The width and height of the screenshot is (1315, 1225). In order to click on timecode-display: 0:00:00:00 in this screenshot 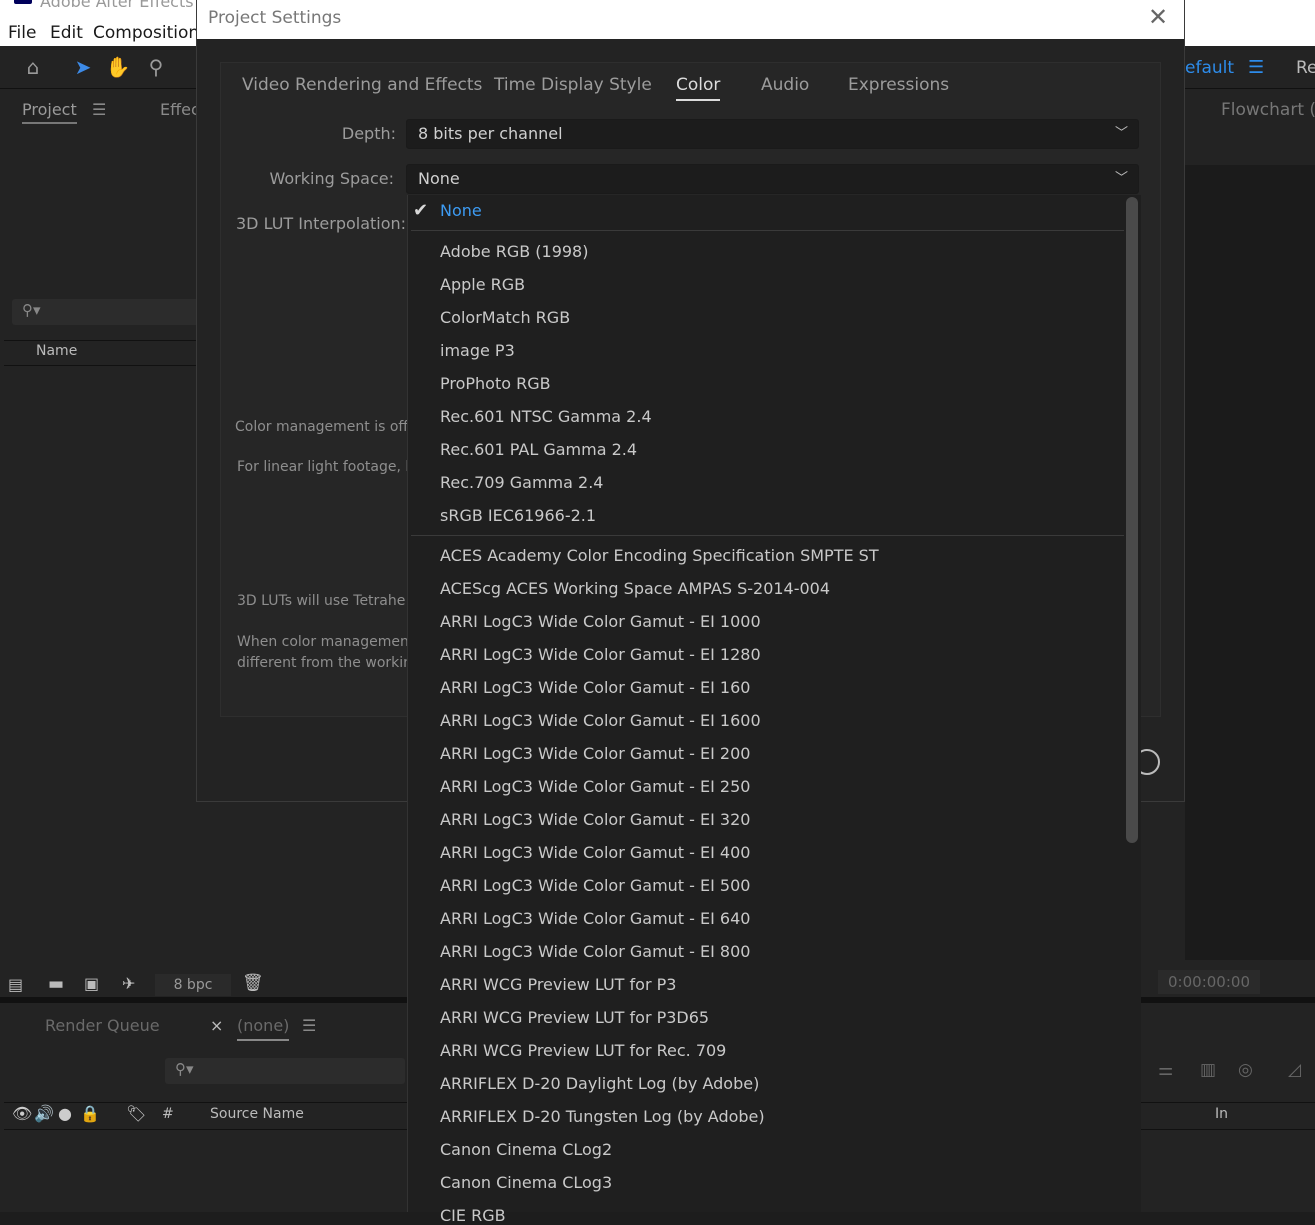, I will do `click(1209, 982)`.